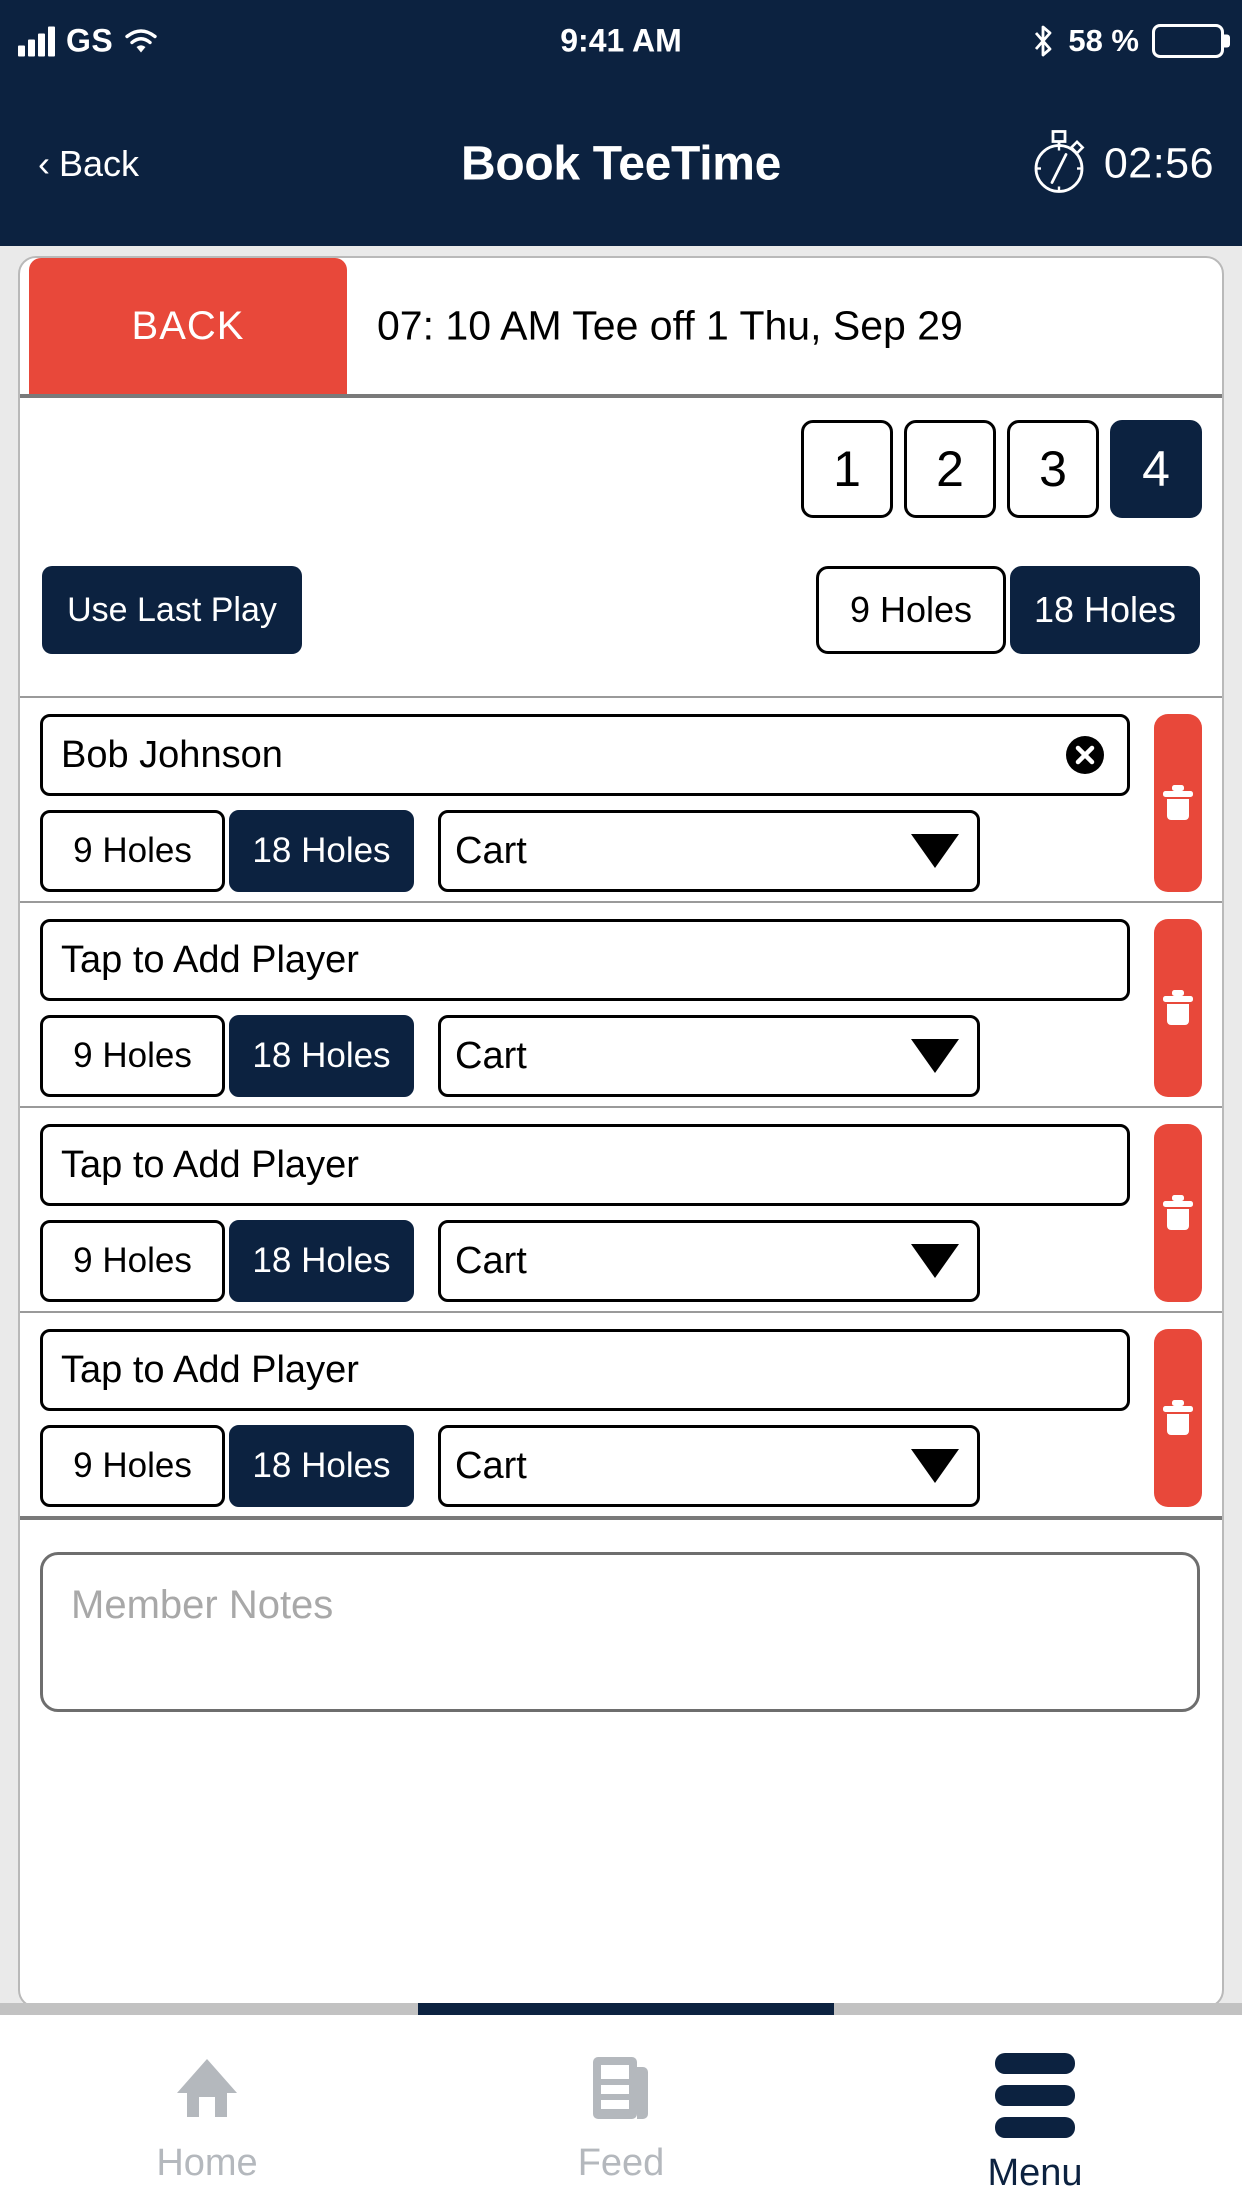 Image resolution: width=1242 pixels, height=2208 pixels. Describe the element at coordinates (620, 1632) in the screenshot. I see `member-notes-input: Member Notes` at that location.